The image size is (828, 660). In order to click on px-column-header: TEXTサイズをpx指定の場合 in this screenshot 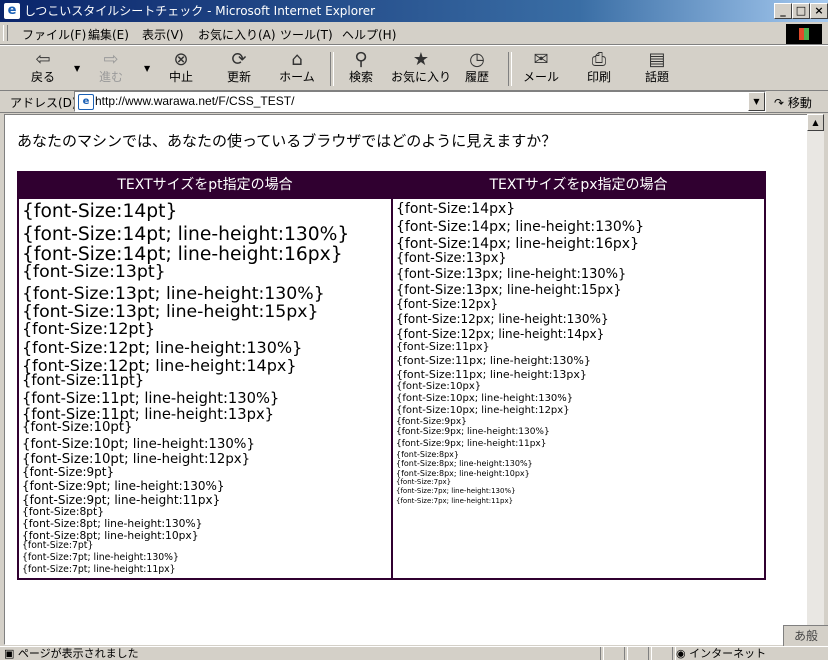, I will do `click(578, 184)`.